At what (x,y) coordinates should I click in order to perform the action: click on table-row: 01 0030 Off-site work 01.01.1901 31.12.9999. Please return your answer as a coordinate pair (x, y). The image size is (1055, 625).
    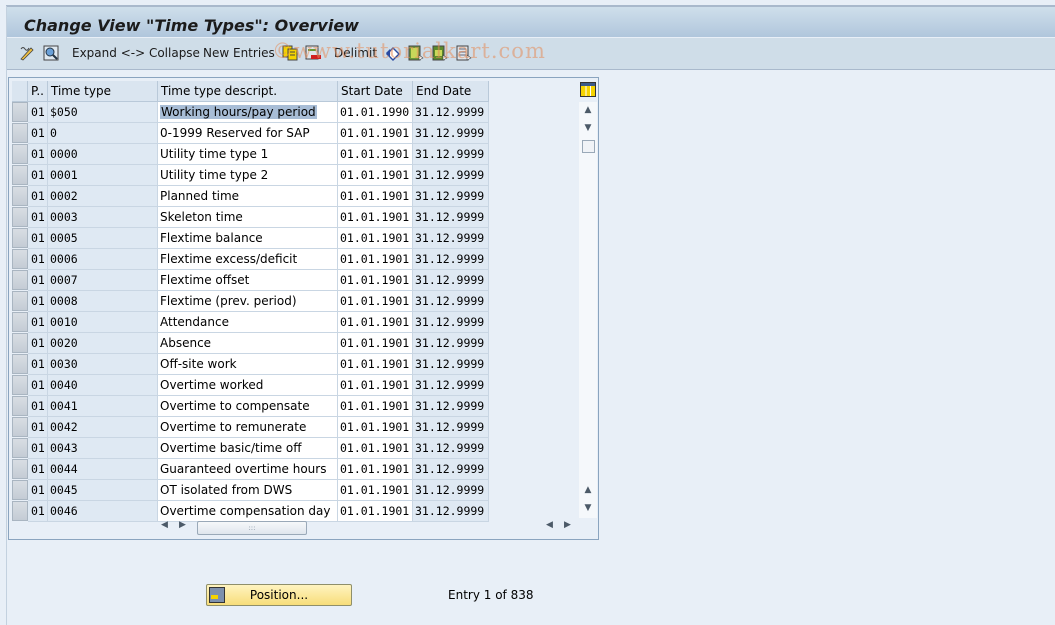
    Looking at the image, I should click on (249, 364).